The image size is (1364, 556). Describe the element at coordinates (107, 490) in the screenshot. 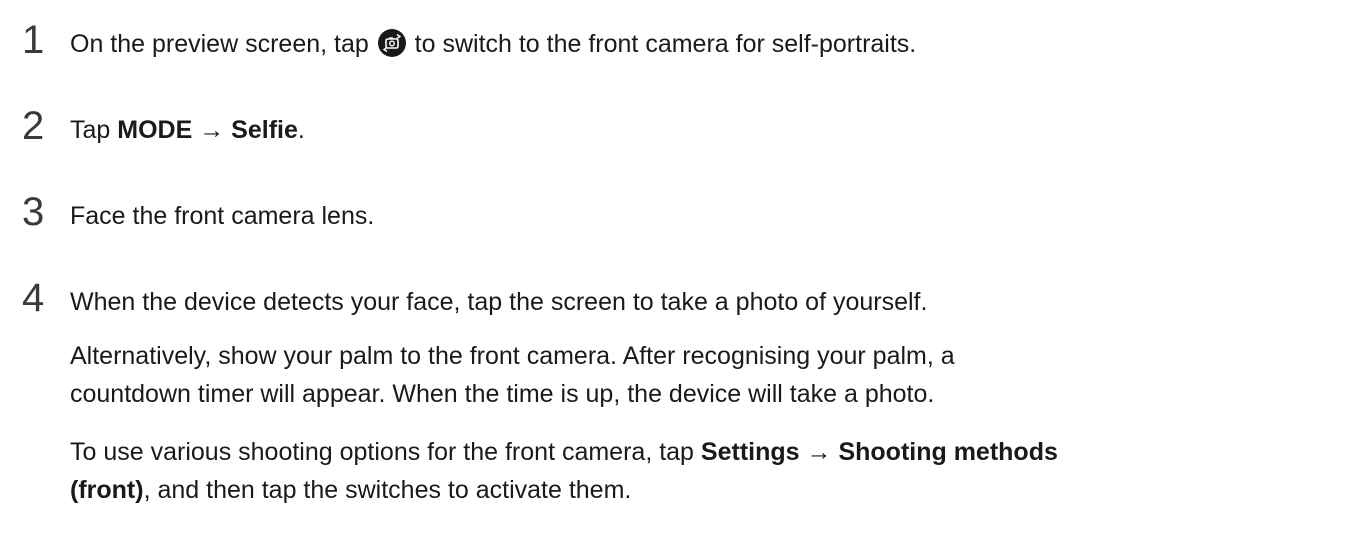

I see `front-label: (front)` at that location.